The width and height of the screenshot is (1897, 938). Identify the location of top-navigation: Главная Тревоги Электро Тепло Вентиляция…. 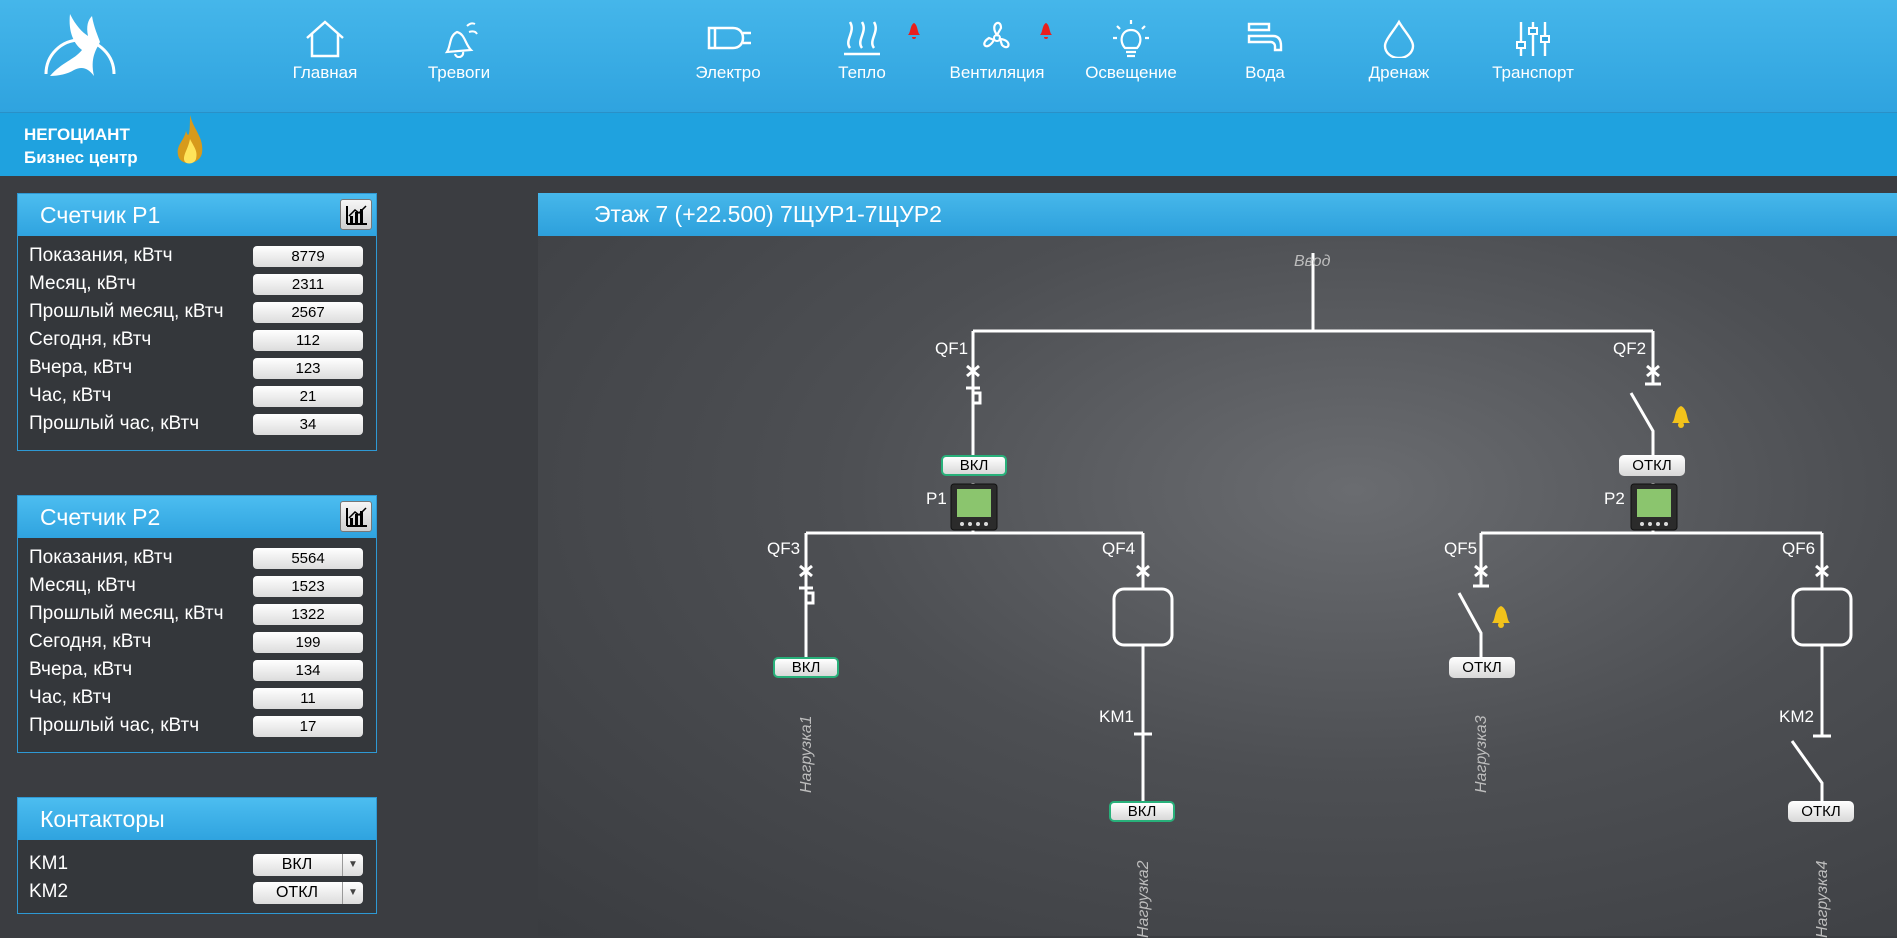
(948, 56).